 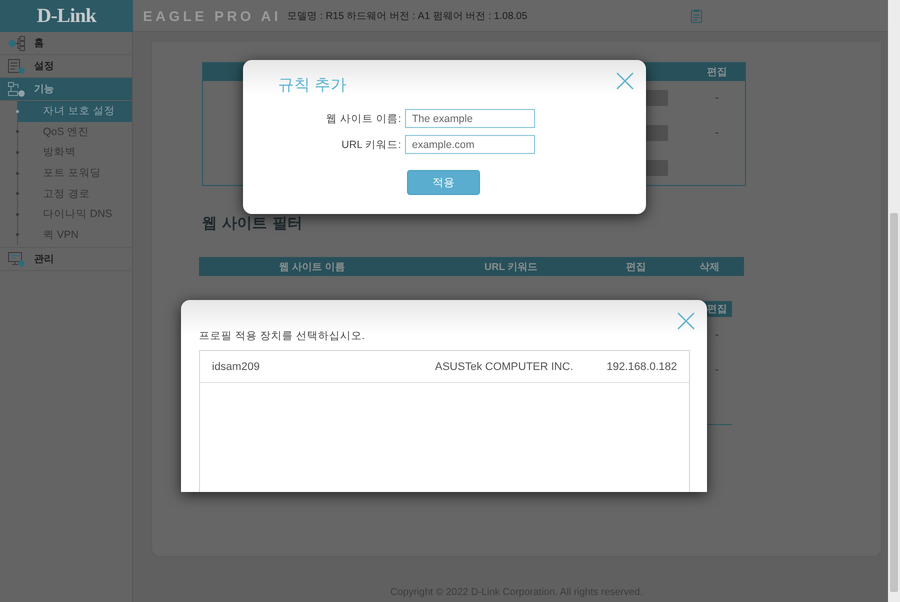 What do you see at coordinates (16, 89) in the screenshot?
I see `devices-gear-icon` at bounding box center [16, 89].